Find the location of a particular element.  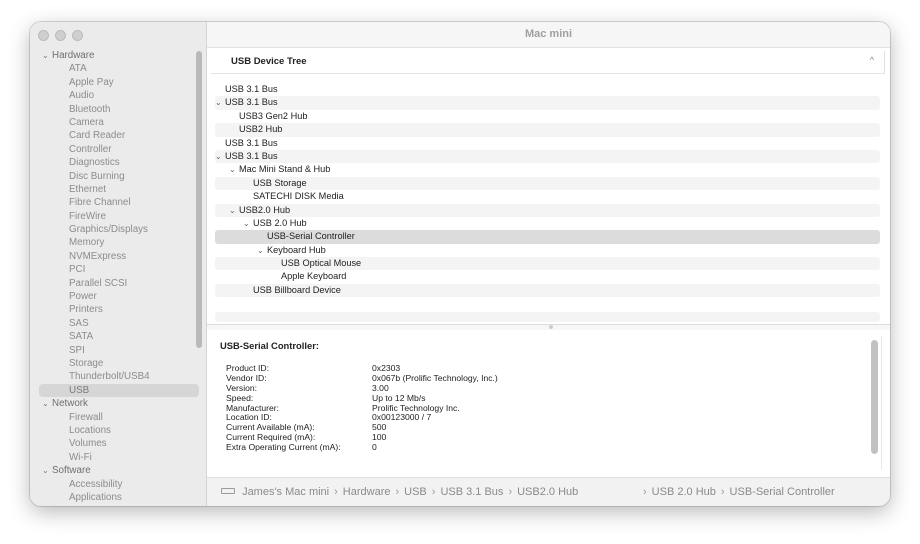

breadcrumb-item: USB 2.0 Hub is located at coordinates (684, 492).